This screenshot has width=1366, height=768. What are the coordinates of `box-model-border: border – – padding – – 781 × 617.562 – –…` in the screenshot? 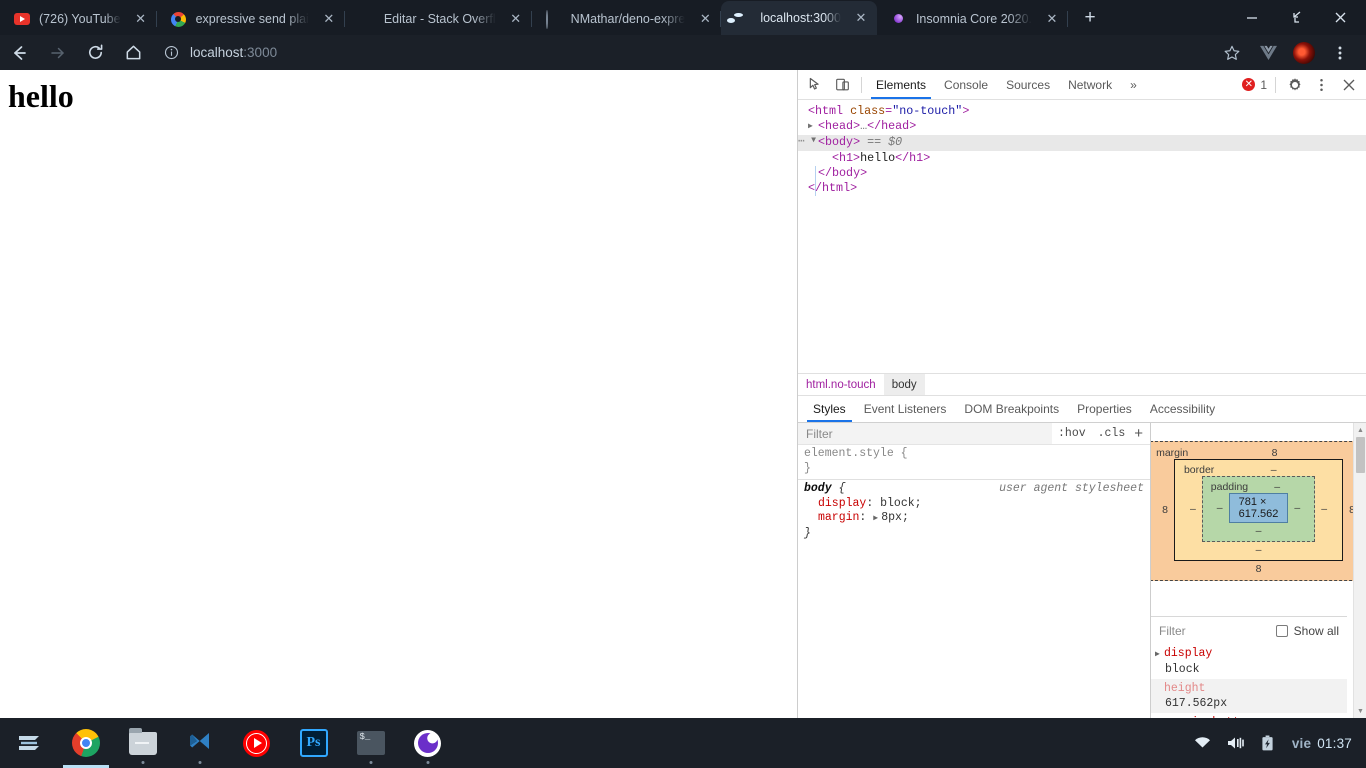 It's located at (1258, 510).